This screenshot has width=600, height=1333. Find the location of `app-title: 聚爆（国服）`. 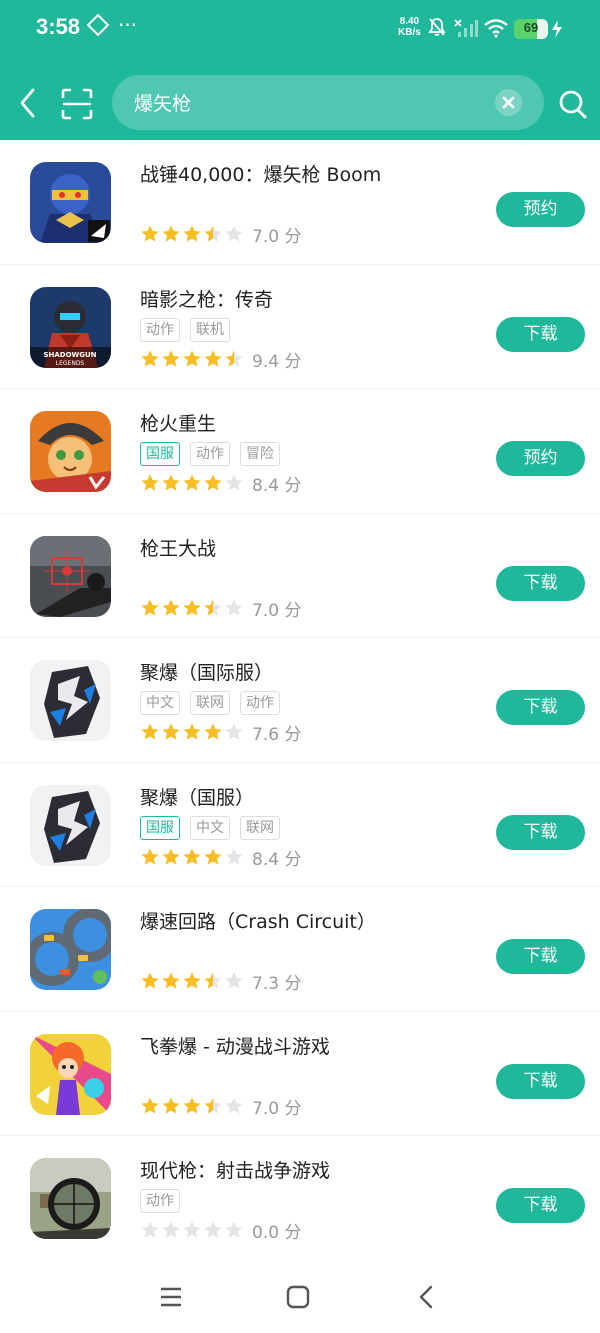

app-title: 聚爆（国服） is located at coordinates (197, 796).